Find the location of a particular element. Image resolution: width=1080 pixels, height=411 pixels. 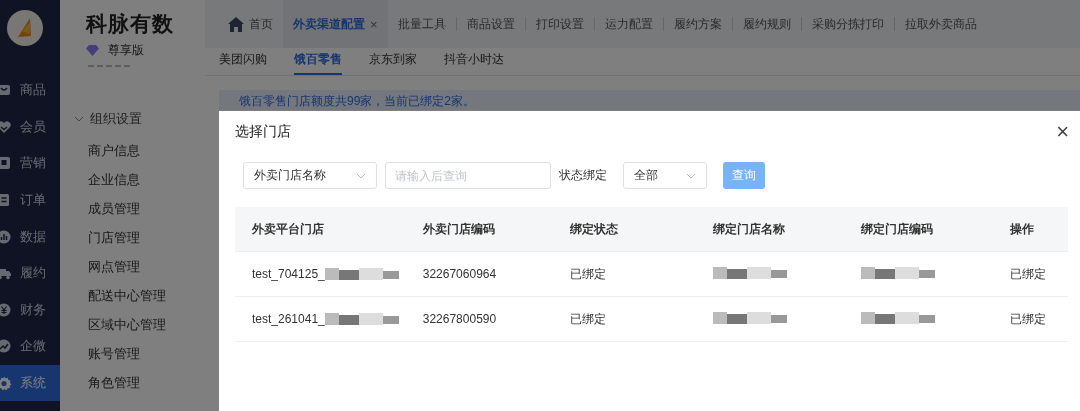

menu-item: 企业信息 is located at coordinates (114, 179).